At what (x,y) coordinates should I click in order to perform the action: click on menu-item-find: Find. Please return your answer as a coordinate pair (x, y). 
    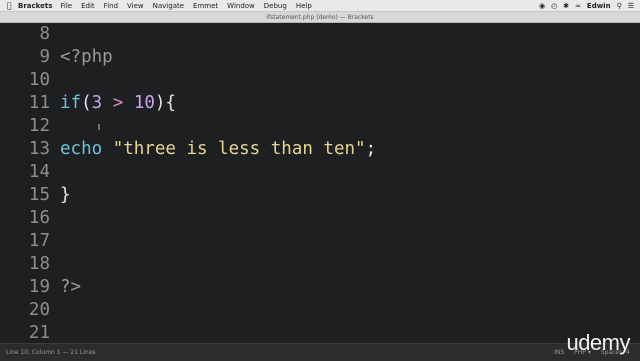
    Looking at the image, I should click on (111, 6).